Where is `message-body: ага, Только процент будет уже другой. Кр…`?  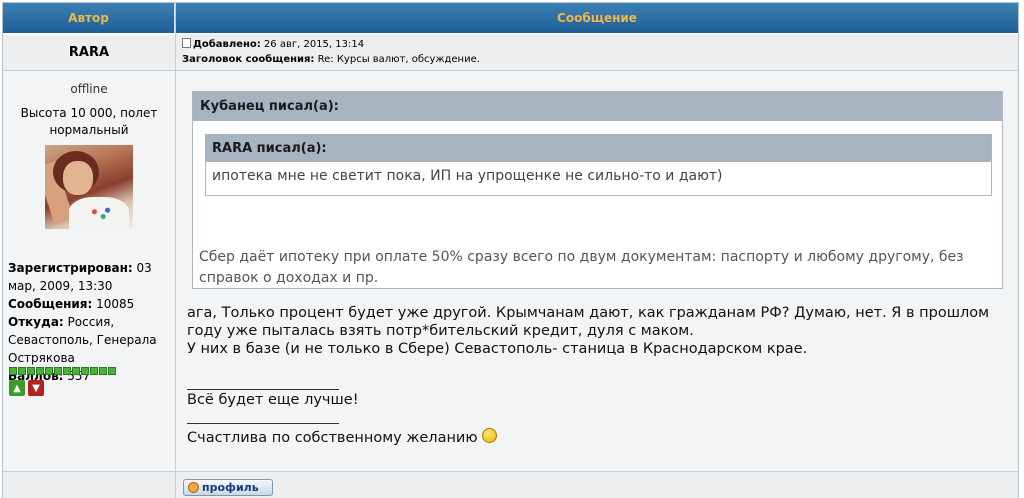 message-body: ага, Только процент будет уже другой. Кр… is located at coordinates (597, 331).